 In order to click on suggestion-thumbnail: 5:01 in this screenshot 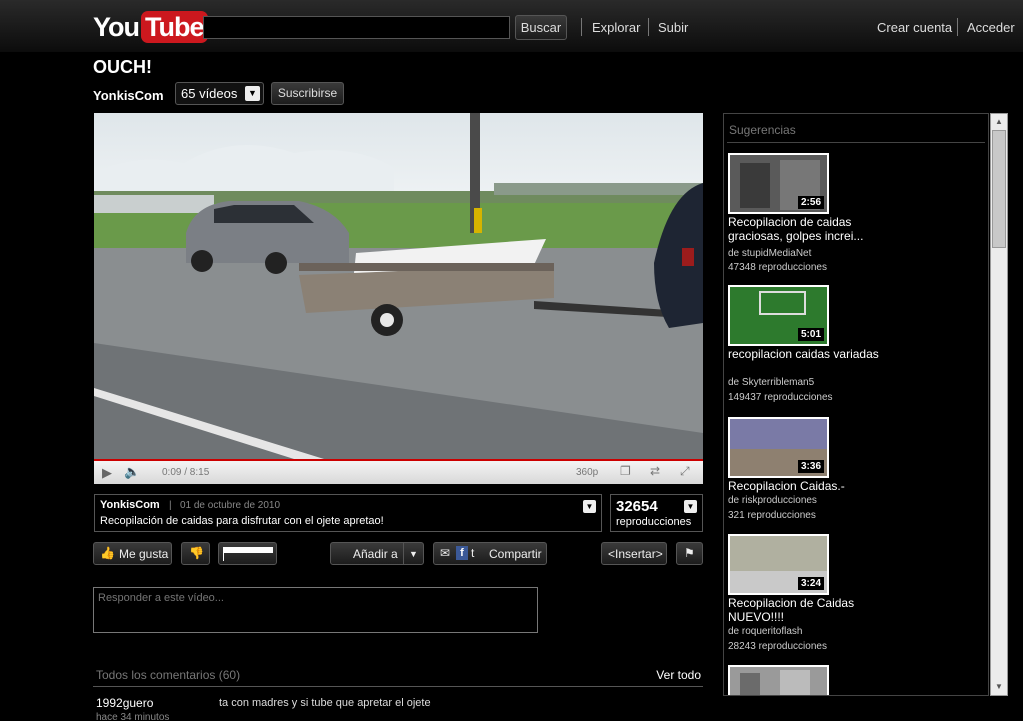, I will do `click(778, 315)`.